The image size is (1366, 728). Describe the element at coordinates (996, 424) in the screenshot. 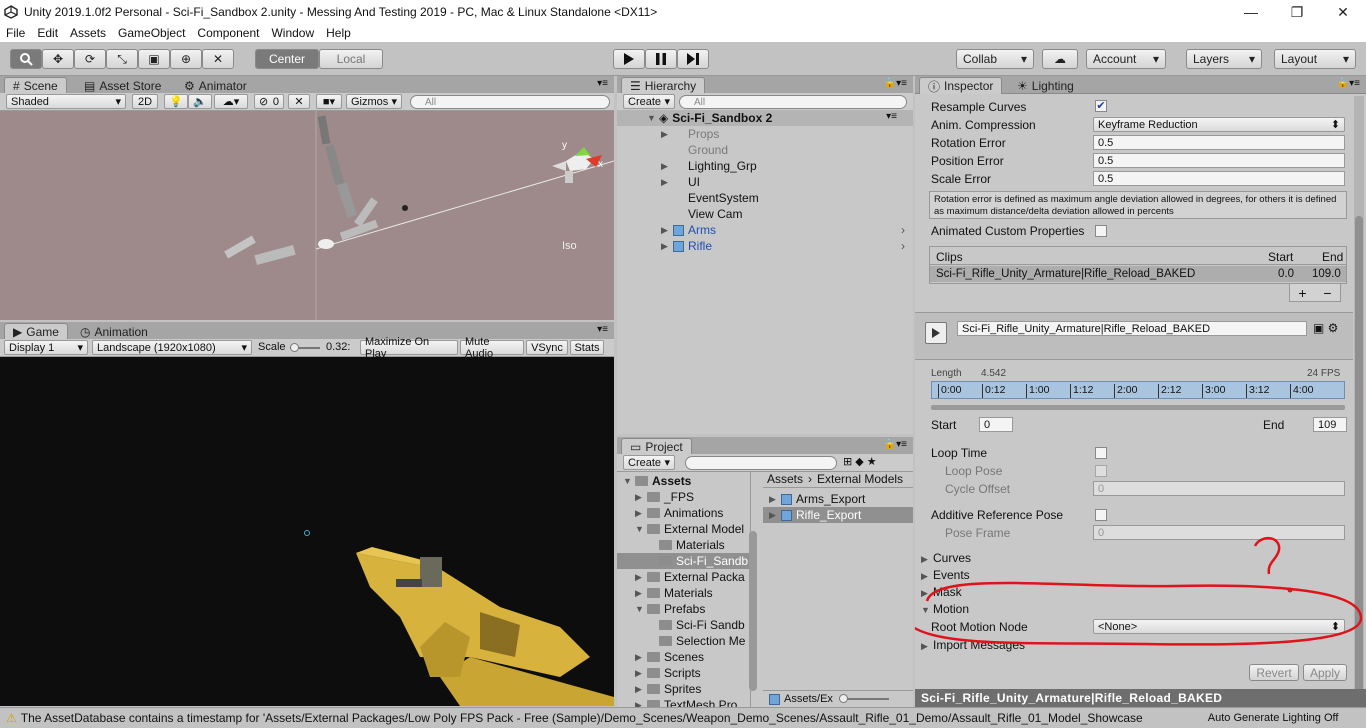

I see `start-field: 0` at that location.